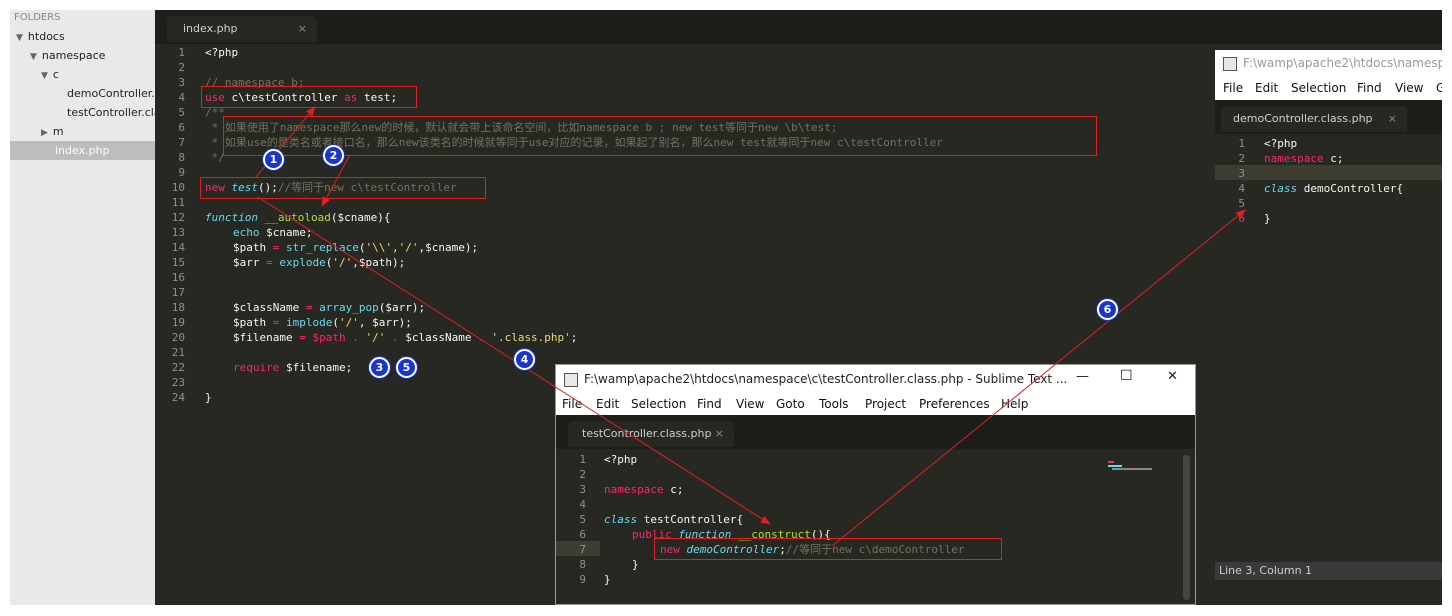 The height and width of the screenshot is (616, 1452). I want to click on line-number: 19, so click(178, 322).